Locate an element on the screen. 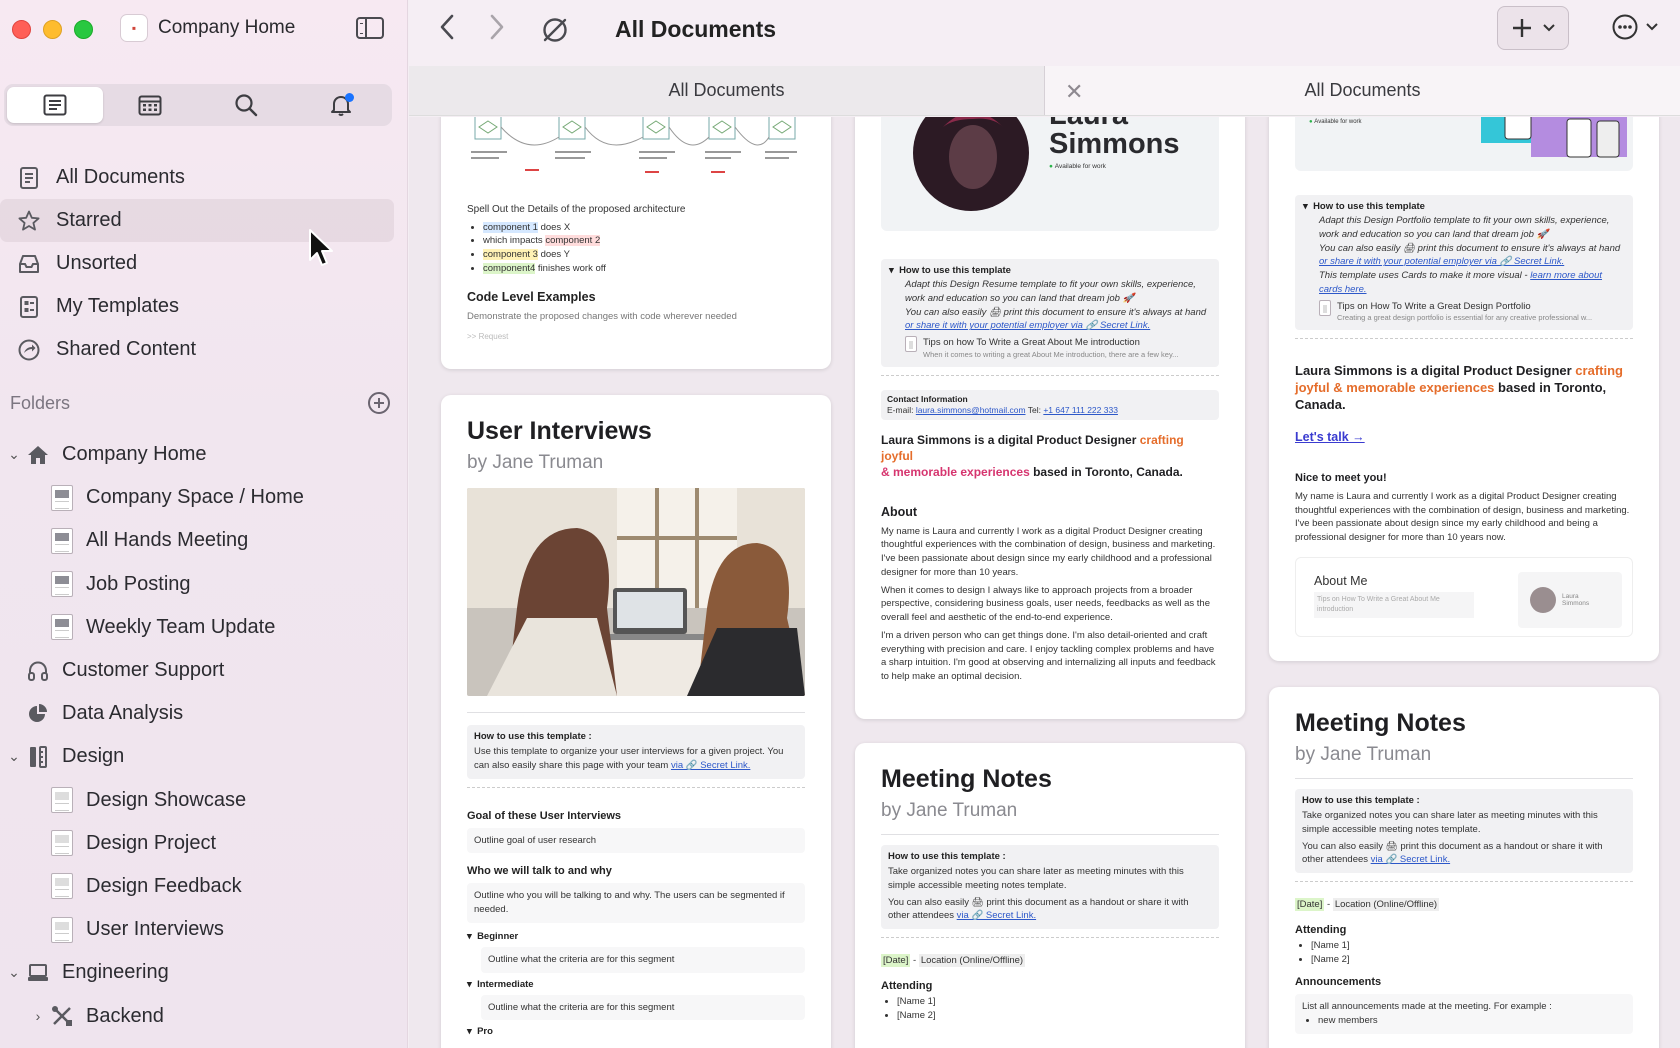 This screenshot has height=1048, width=1680. folder-backend: › Backend is located at coordinates (200, 1015).